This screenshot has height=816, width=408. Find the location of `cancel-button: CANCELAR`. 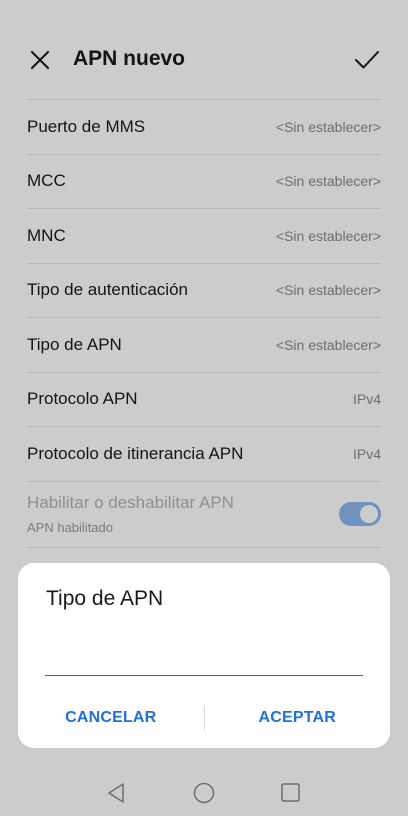

cancel-button: CANCELAR is located at coordinates (111, 718).